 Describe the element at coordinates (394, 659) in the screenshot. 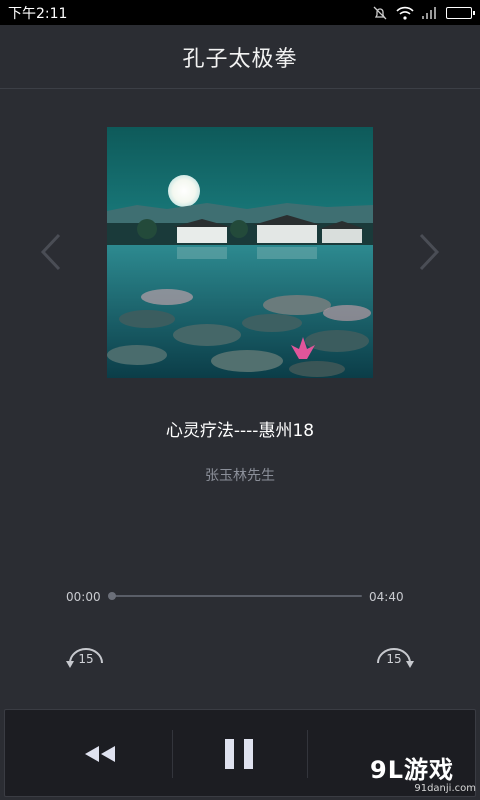

I see `skip-forward-label: 15` at that location.